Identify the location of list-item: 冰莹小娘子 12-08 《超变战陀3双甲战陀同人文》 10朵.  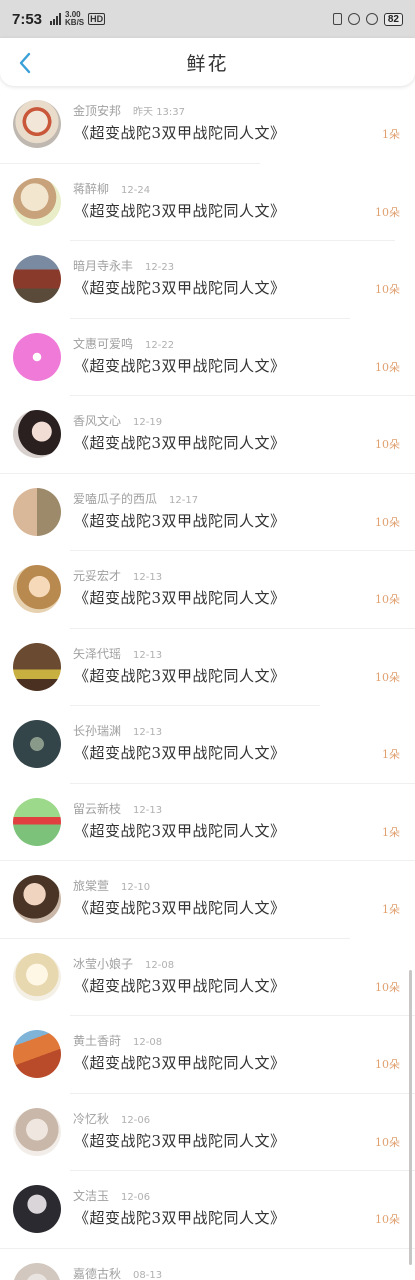
(207, 977).